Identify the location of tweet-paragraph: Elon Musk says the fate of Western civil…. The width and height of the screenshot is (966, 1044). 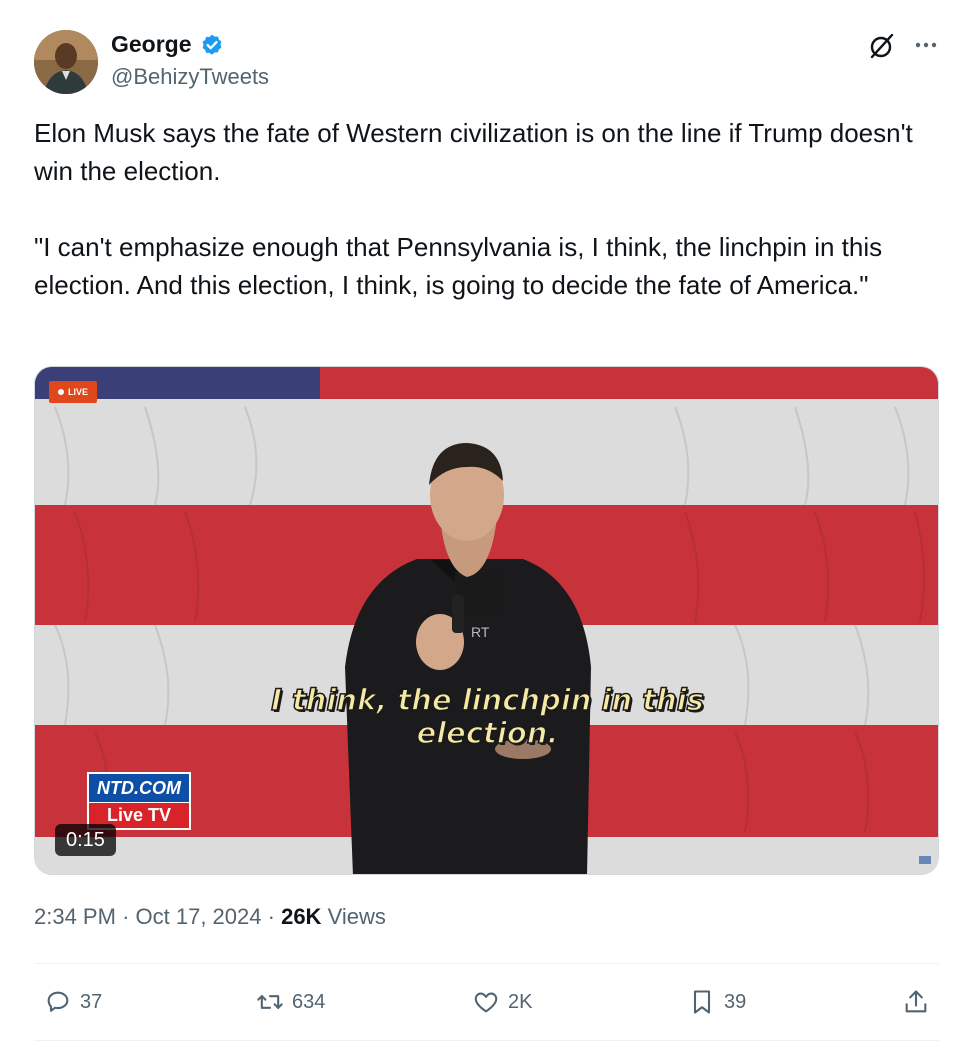
(473, 152).